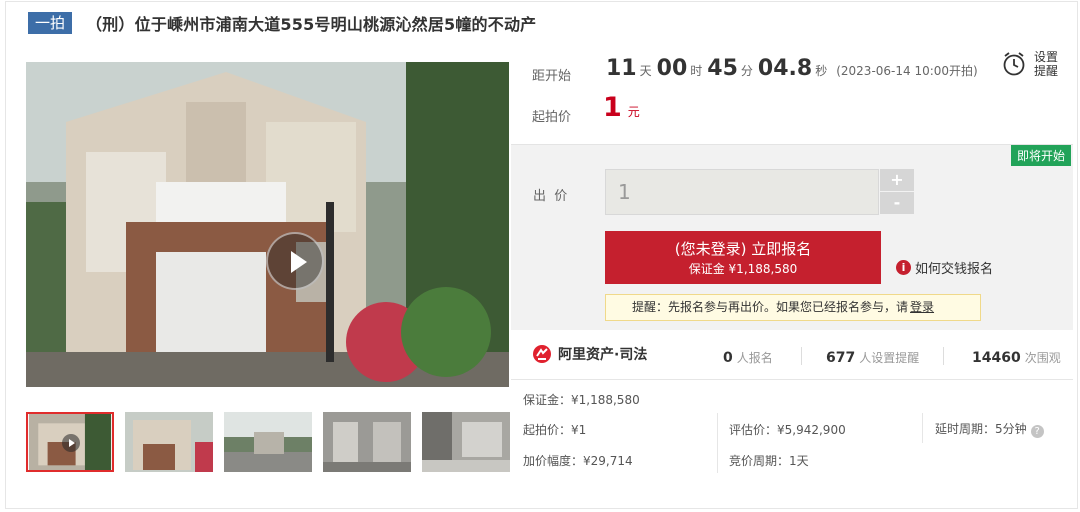 The image size is (1080, 512). Describe the element at coordinates (722, 68) in the screenshot. I see `countdown-minutes: 45` at that location.